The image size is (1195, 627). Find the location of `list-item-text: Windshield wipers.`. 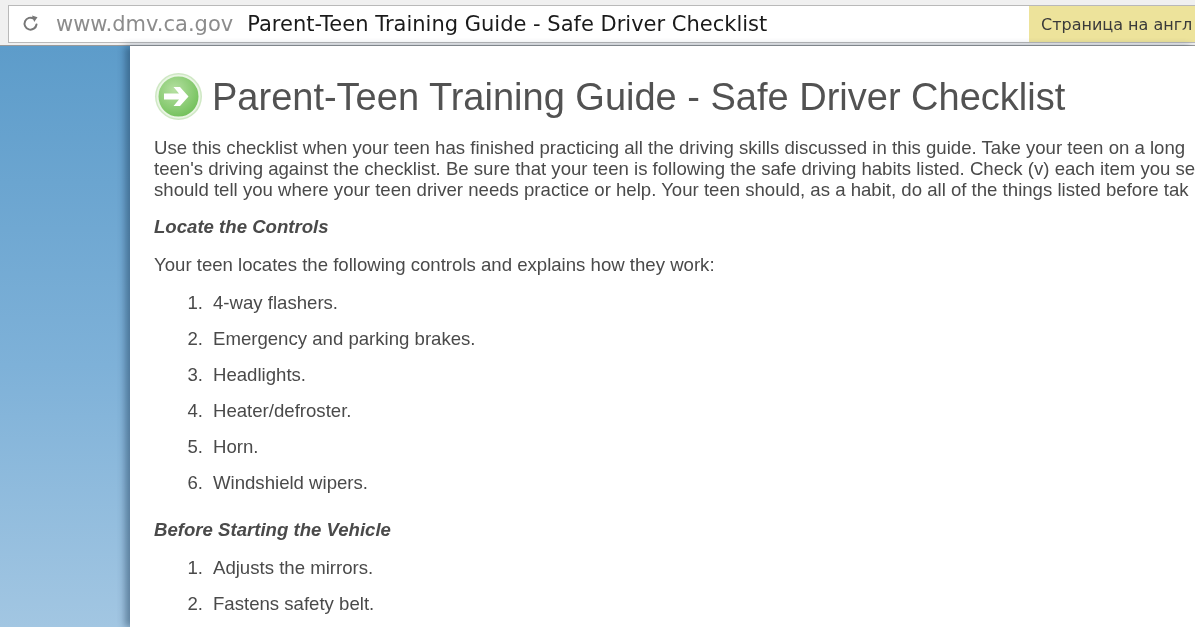

list-item-text: Windshield wipers. is located at coordinates (290, 482).